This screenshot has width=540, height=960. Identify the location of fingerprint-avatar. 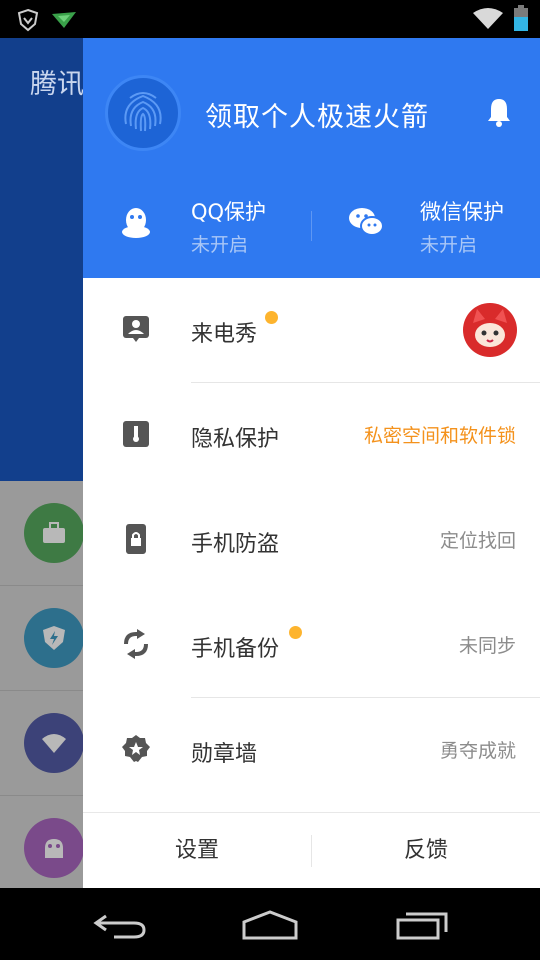
(143, 113).